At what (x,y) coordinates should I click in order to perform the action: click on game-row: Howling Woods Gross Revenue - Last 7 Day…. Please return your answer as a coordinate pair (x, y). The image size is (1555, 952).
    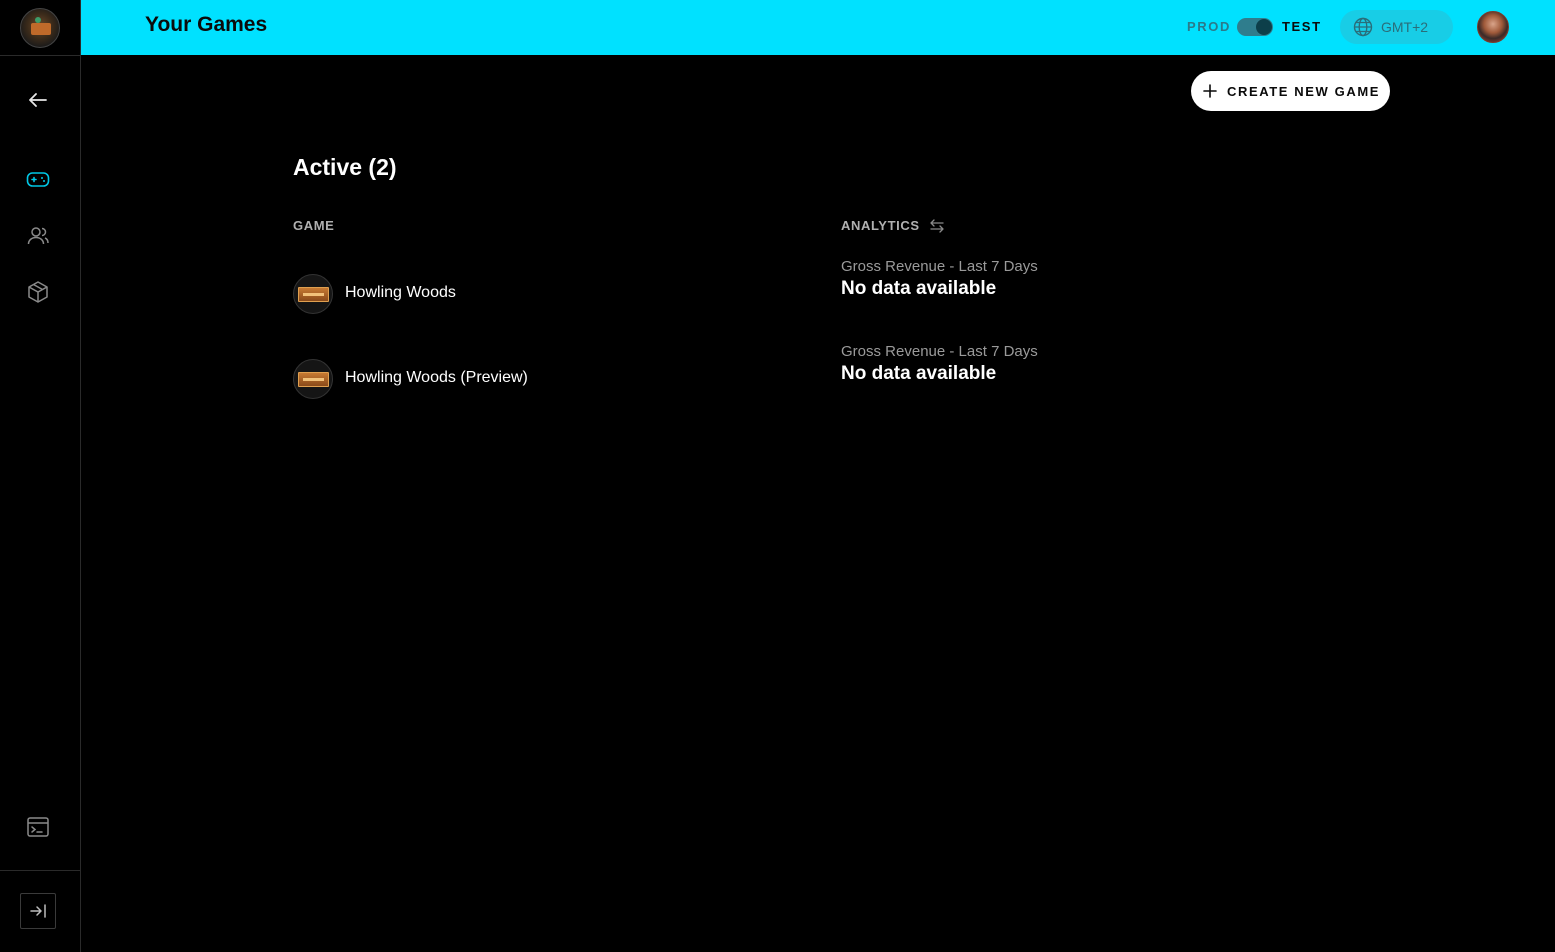
    Looking at the image, I should click on (793, 296).